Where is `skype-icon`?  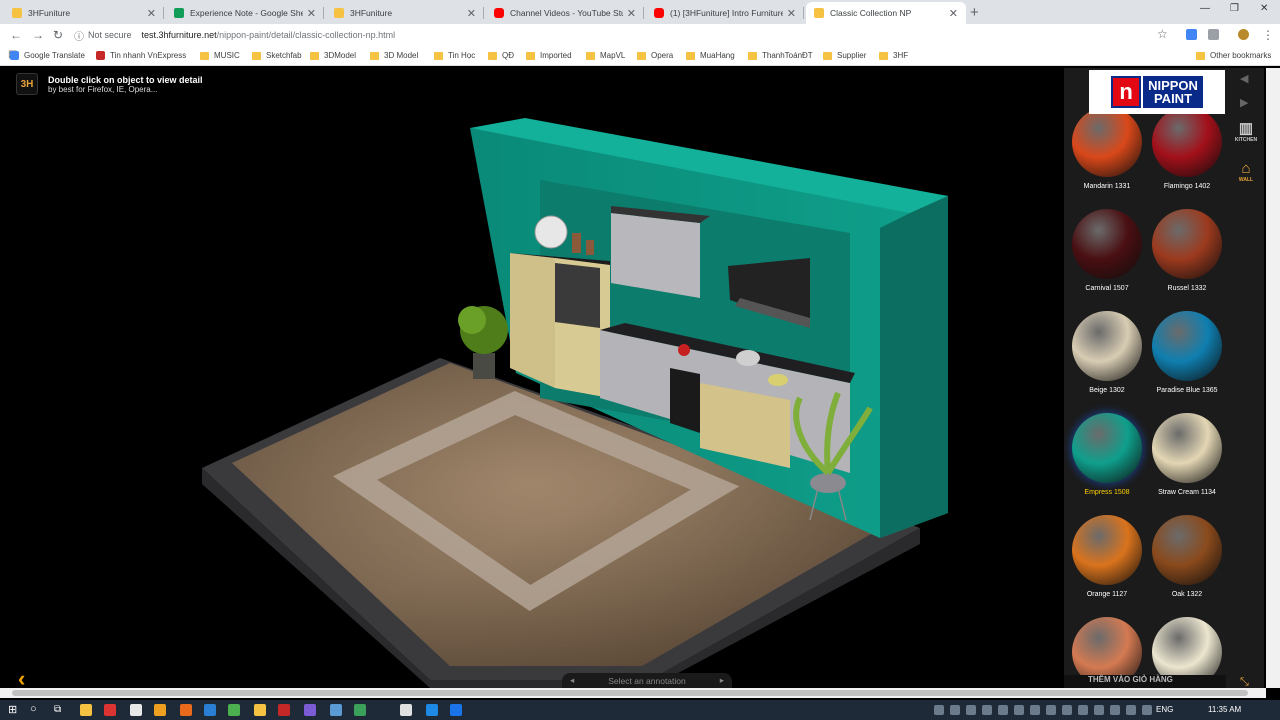
skype-icon is located at coordinates (432, 710).